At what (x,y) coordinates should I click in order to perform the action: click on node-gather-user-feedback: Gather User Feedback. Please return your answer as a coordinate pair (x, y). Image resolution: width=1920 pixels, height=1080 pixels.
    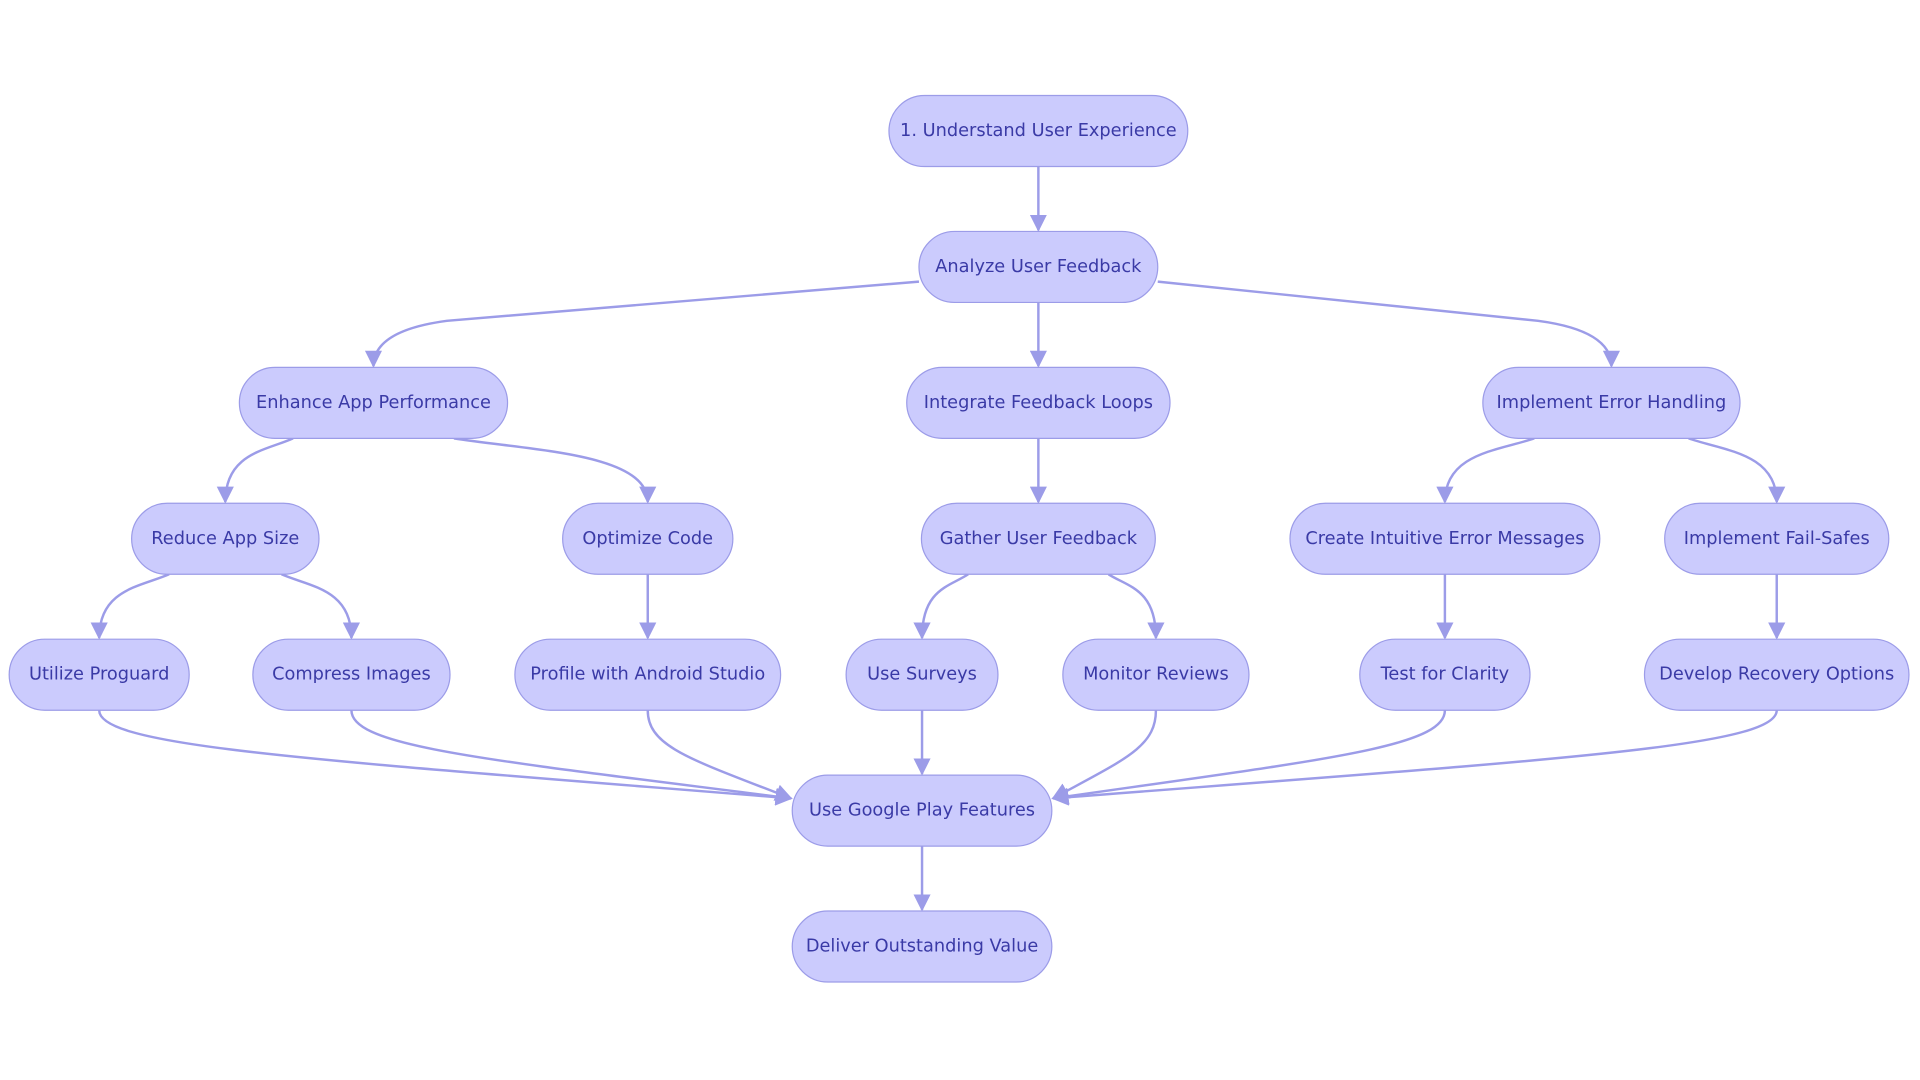
    Looking at the image, I should click on (1038, 538).